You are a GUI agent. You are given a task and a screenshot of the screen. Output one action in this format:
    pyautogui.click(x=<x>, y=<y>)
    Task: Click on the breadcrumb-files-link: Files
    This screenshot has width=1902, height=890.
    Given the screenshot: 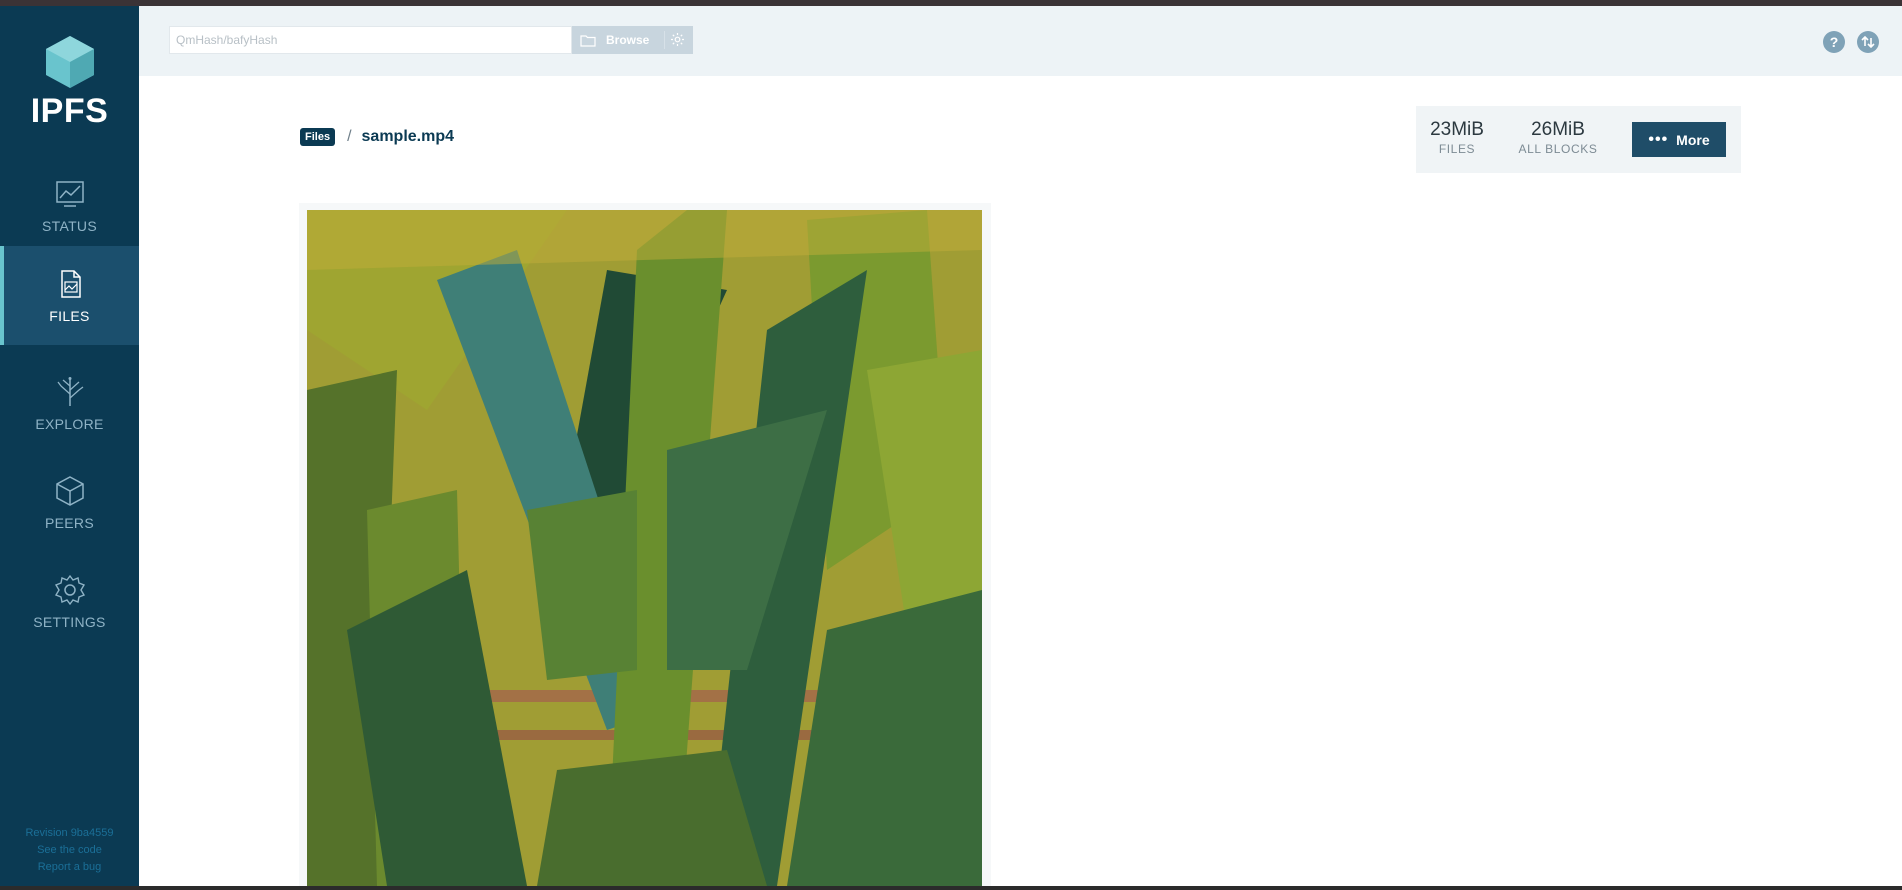 What is the action you would take?
    pyautogui.click(x=318, y=137)
    